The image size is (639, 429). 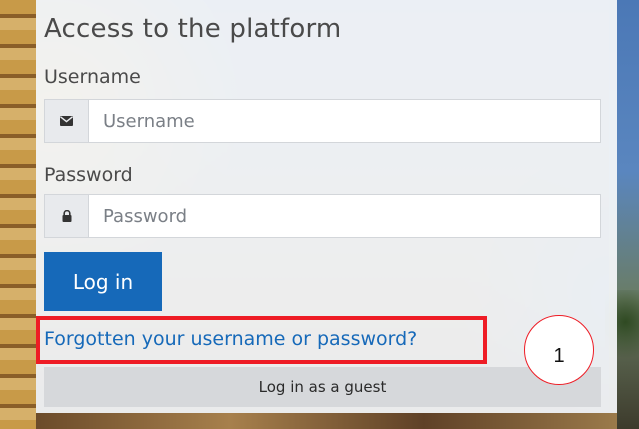 What do you see at coordinates (559, 350) in the screenshot?
I see `callout-number-badge: 1` at bounding box center [559, 350].